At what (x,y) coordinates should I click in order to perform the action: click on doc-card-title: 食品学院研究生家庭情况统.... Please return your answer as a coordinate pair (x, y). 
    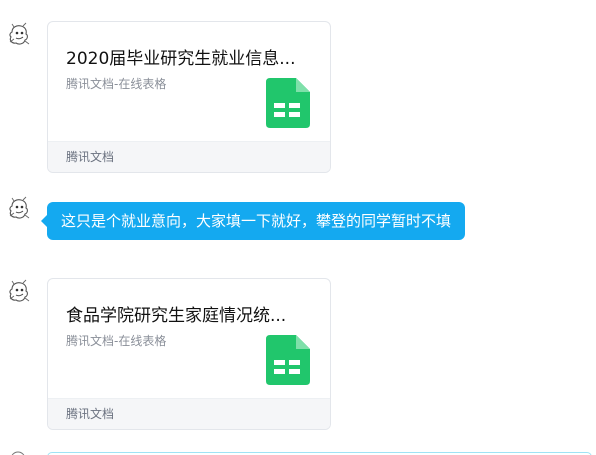
    Looking at the image, I should click on (176, 316).